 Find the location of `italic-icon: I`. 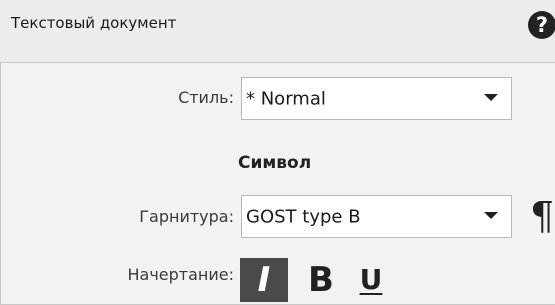

italic-icon: I is located at coordinates (264, 280).